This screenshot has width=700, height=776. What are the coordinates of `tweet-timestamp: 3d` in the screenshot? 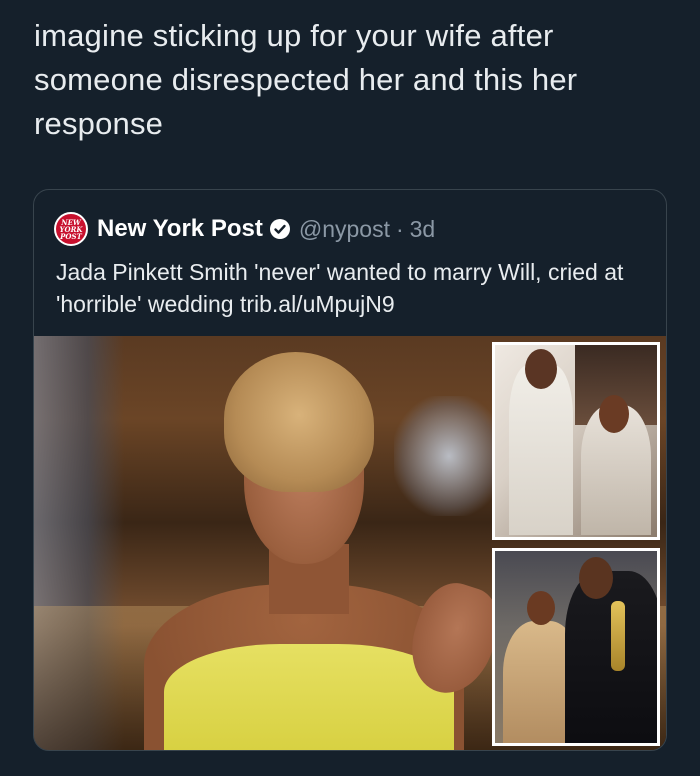 It's located at (423, 229).